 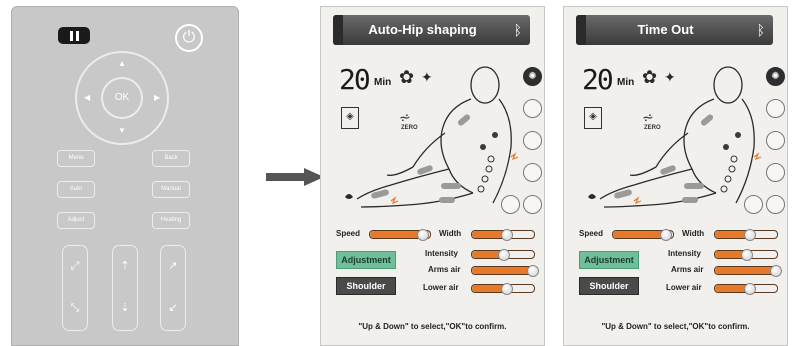 What do you see at coordinates (125, 266) in the screenshot?
I see `zero-gravity-up-icon: ⇡` at bounding box center [125, 266].